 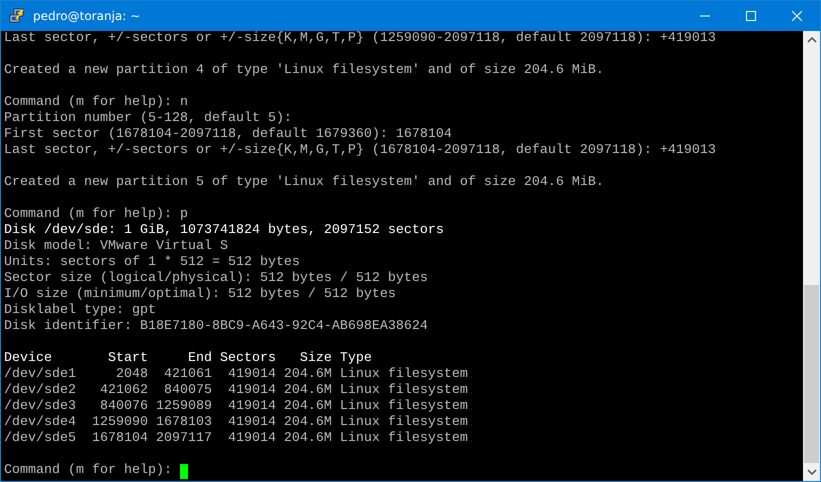 I want to click on terminal-line: /dev/sde2 421062 840075 419014 204.6M Linux filesystem, so click(x=236, y=391).